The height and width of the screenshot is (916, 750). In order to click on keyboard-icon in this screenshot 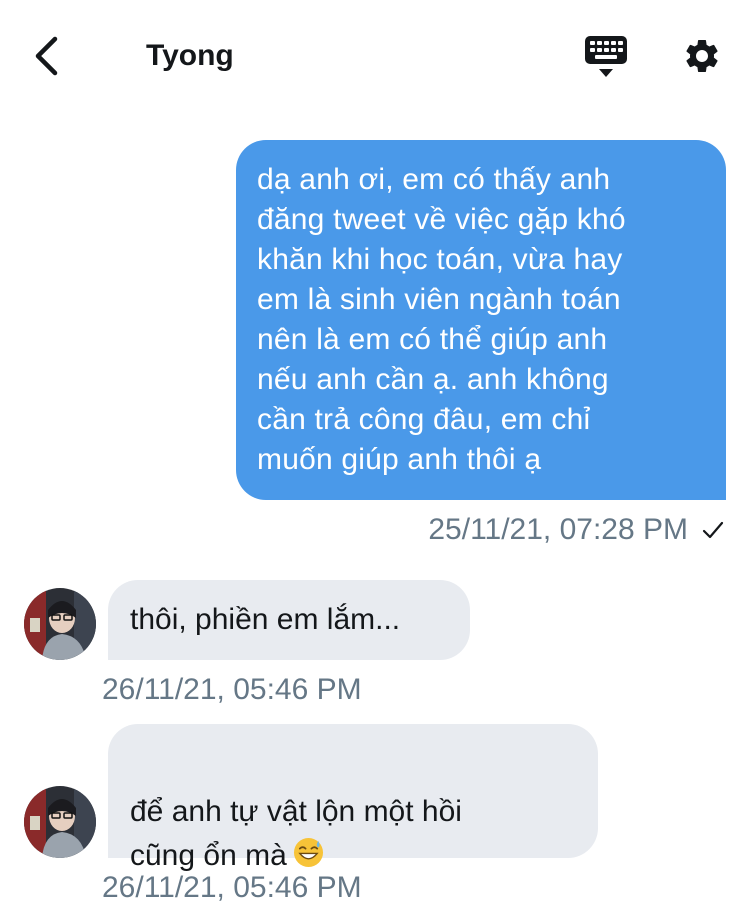, I will do `click(606, 56)`.